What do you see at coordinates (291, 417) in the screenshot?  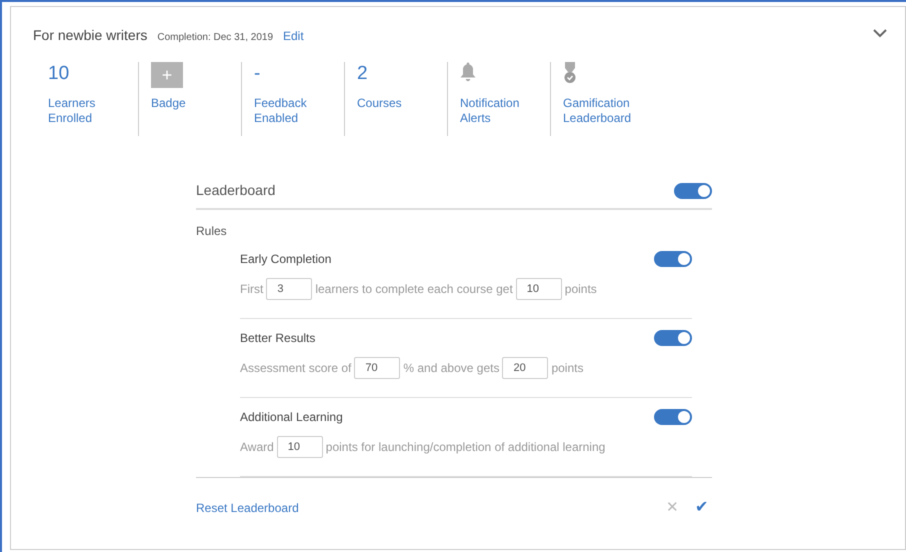 I see `rule-title: Additional Learning` at bounding box center [291, 417].